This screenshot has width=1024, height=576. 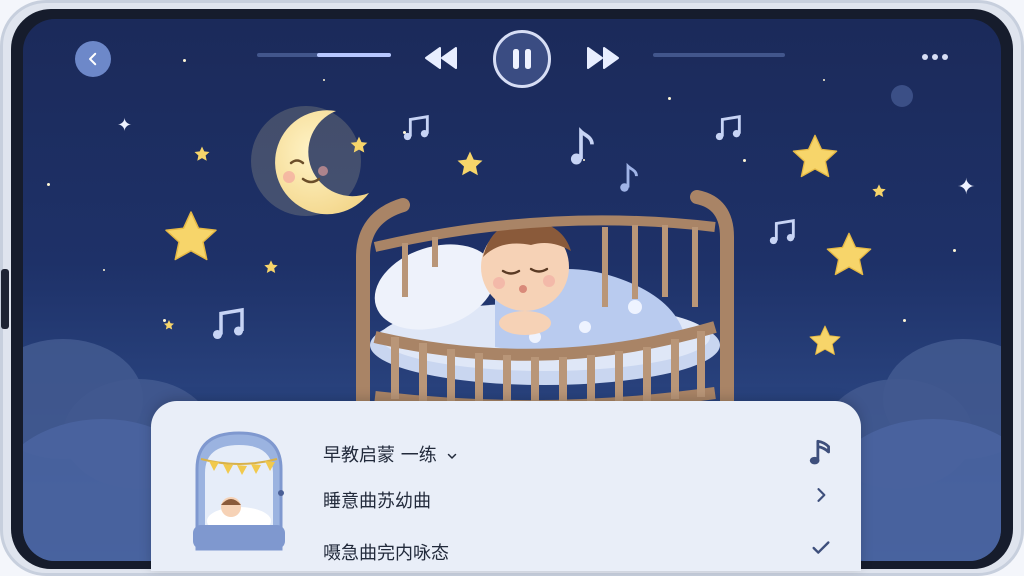 I want to click on fast-forward-button, so click(x=603, y=60).